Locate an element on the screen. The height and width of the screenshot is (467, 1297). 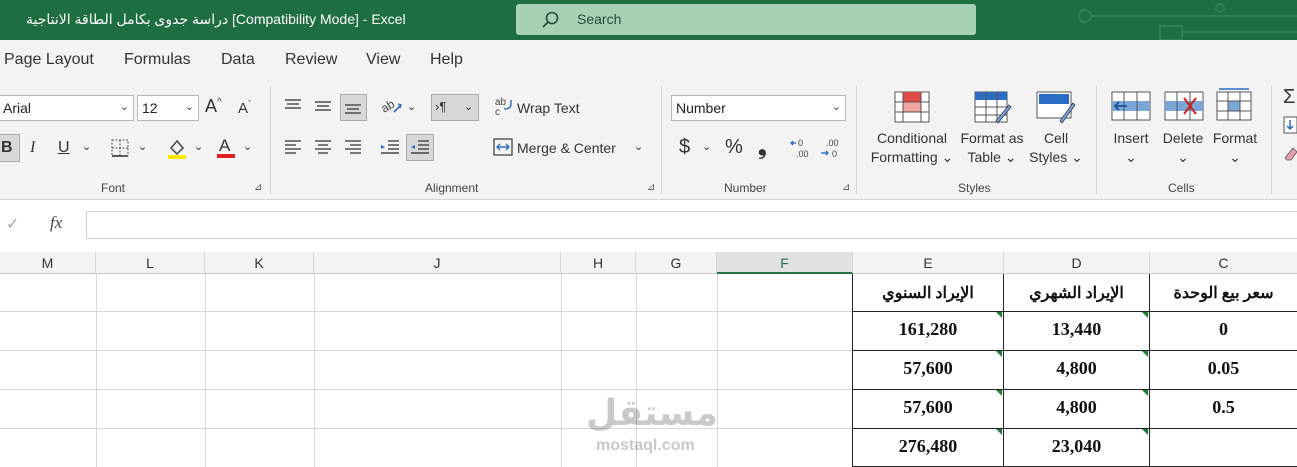
table-border is located at coordinates (1074, 350).